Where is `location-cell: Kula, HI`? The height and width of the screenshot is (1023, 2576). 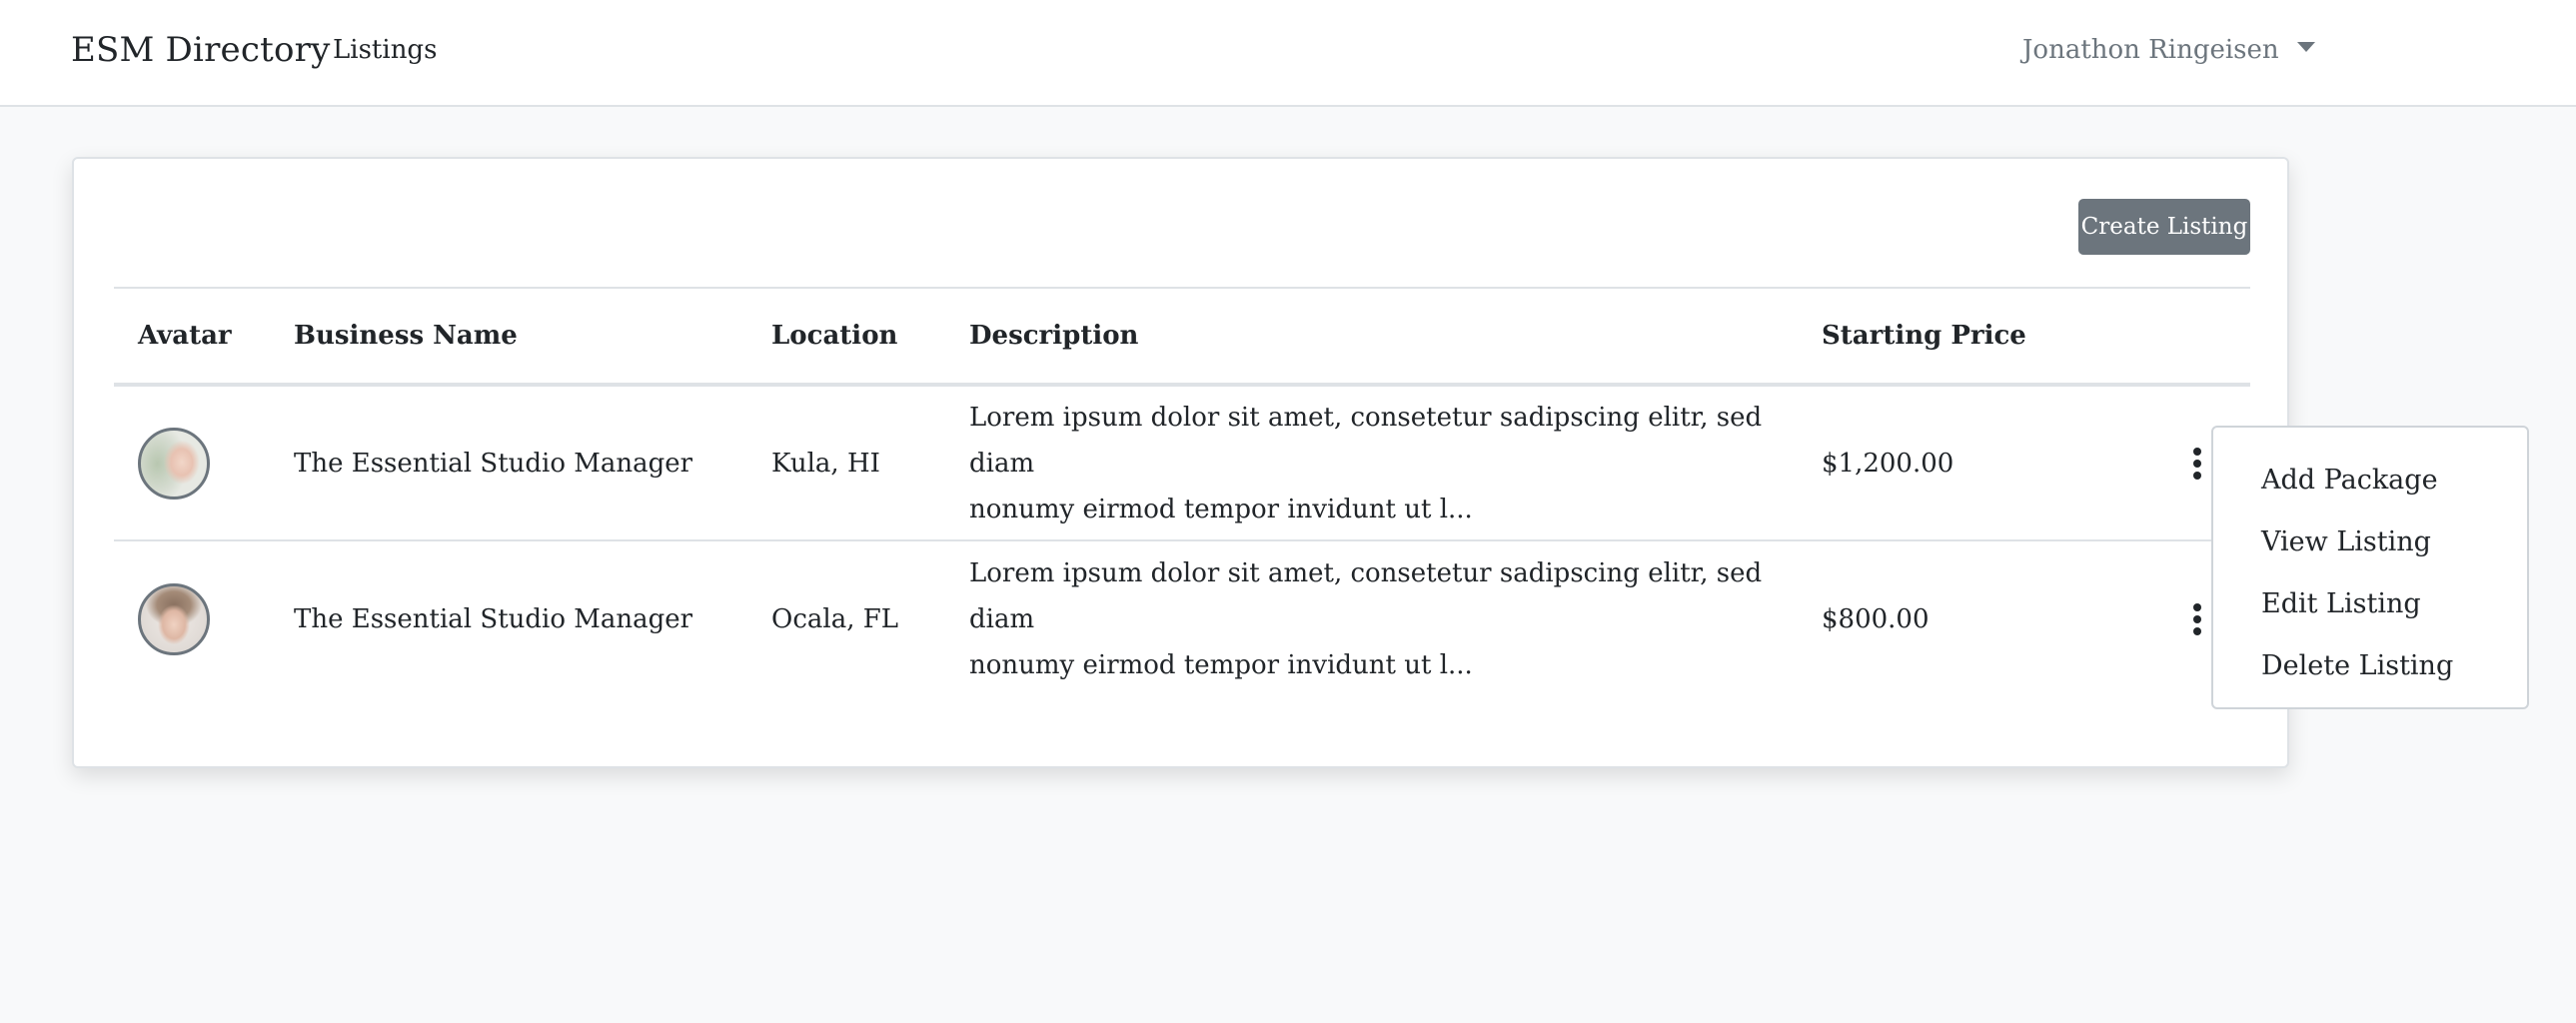 location-cell: Kula, HI is located at coordinates (846, 463).